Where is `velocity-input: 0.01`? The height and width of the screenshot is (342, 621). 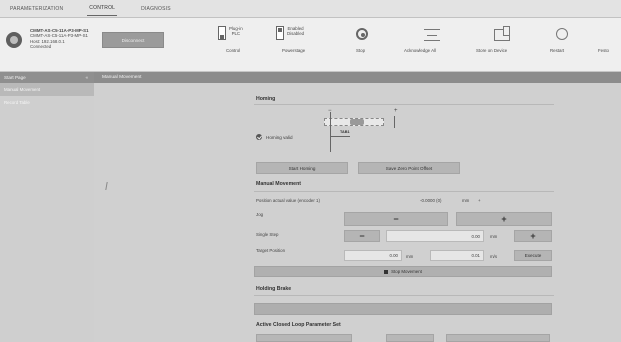 velocity-input: 0.01 is located at coordinates (457, 255).